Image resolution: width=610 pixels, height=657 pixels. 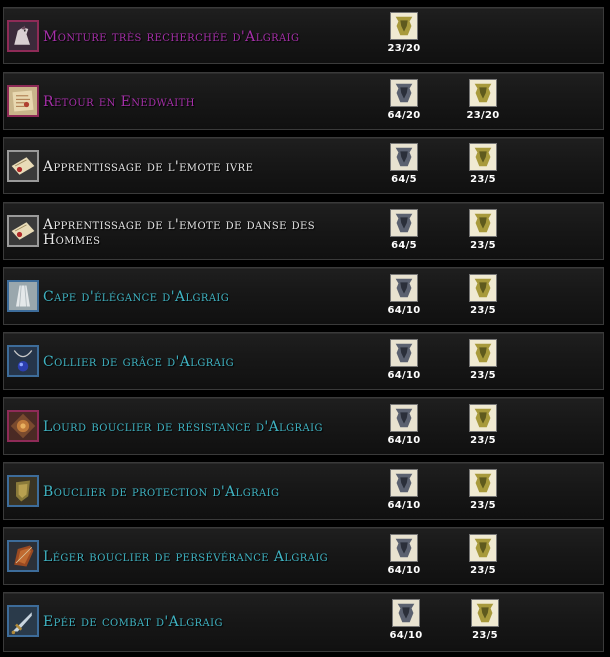 I want to click on vendor-row: Retour en Enedwaith 64/20 23/20, so click(x=303, y=101).